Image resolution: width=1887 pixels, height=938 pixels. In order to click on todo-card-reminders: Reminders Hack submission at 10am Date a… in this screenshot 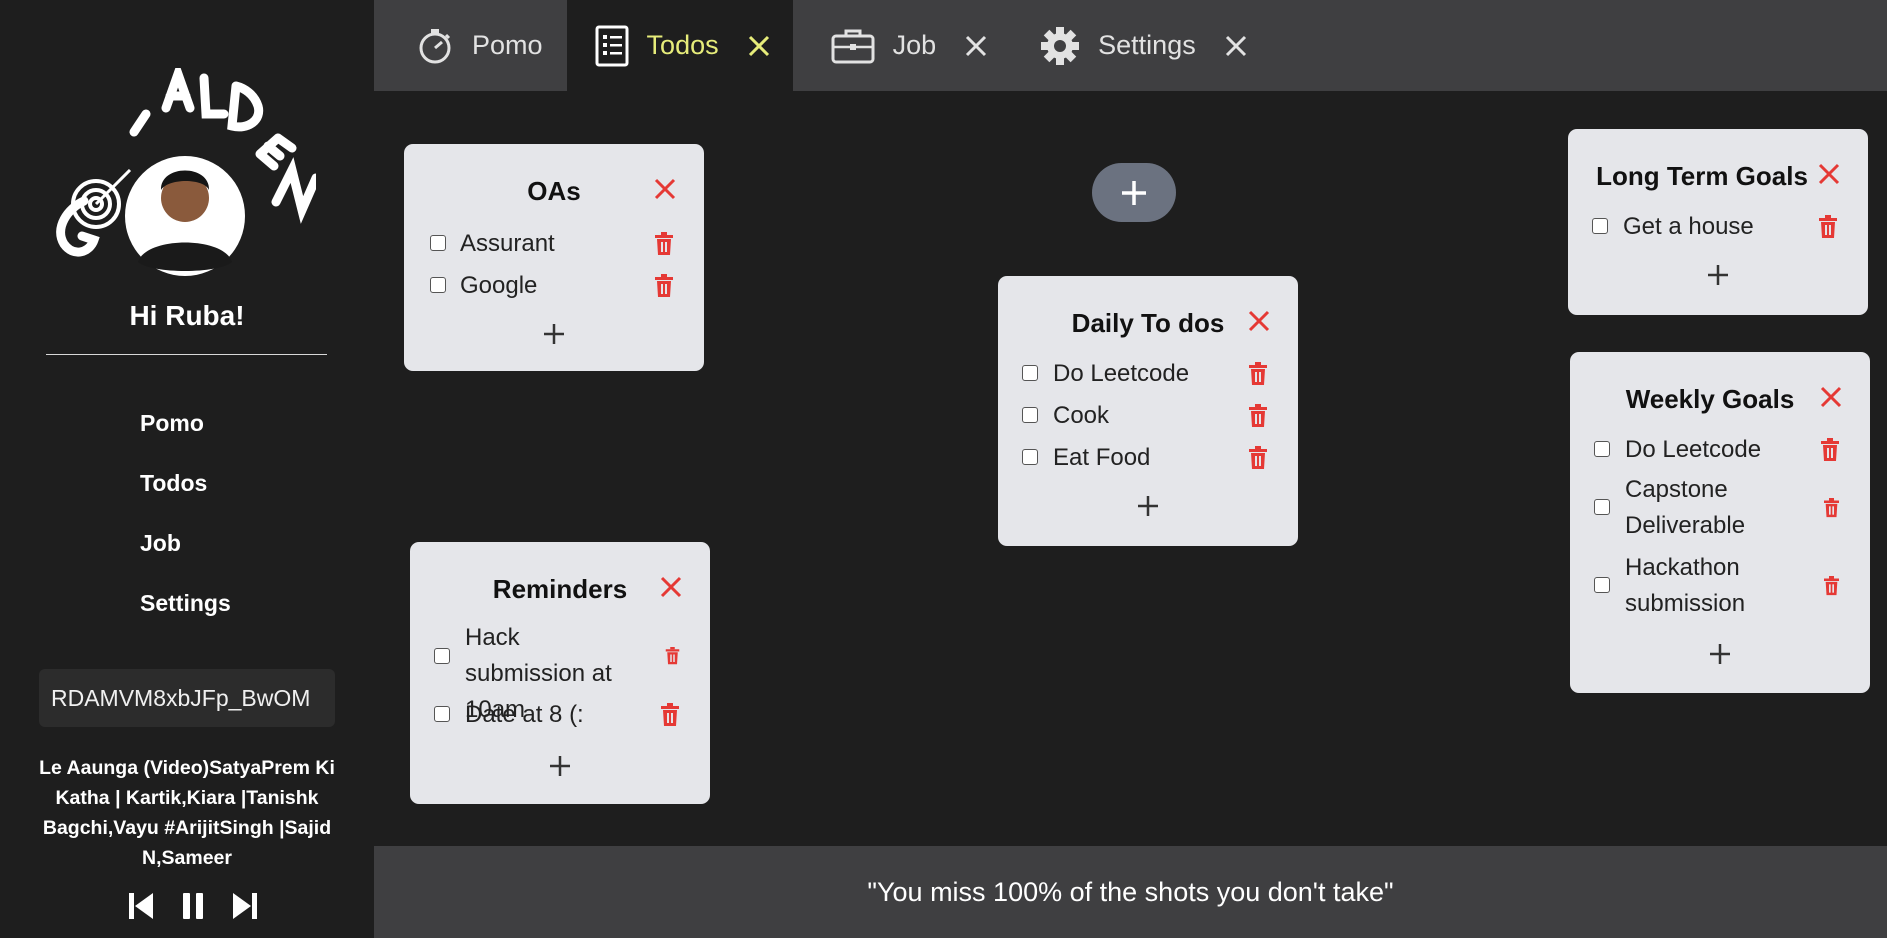, I will do `click(560, 673)`.